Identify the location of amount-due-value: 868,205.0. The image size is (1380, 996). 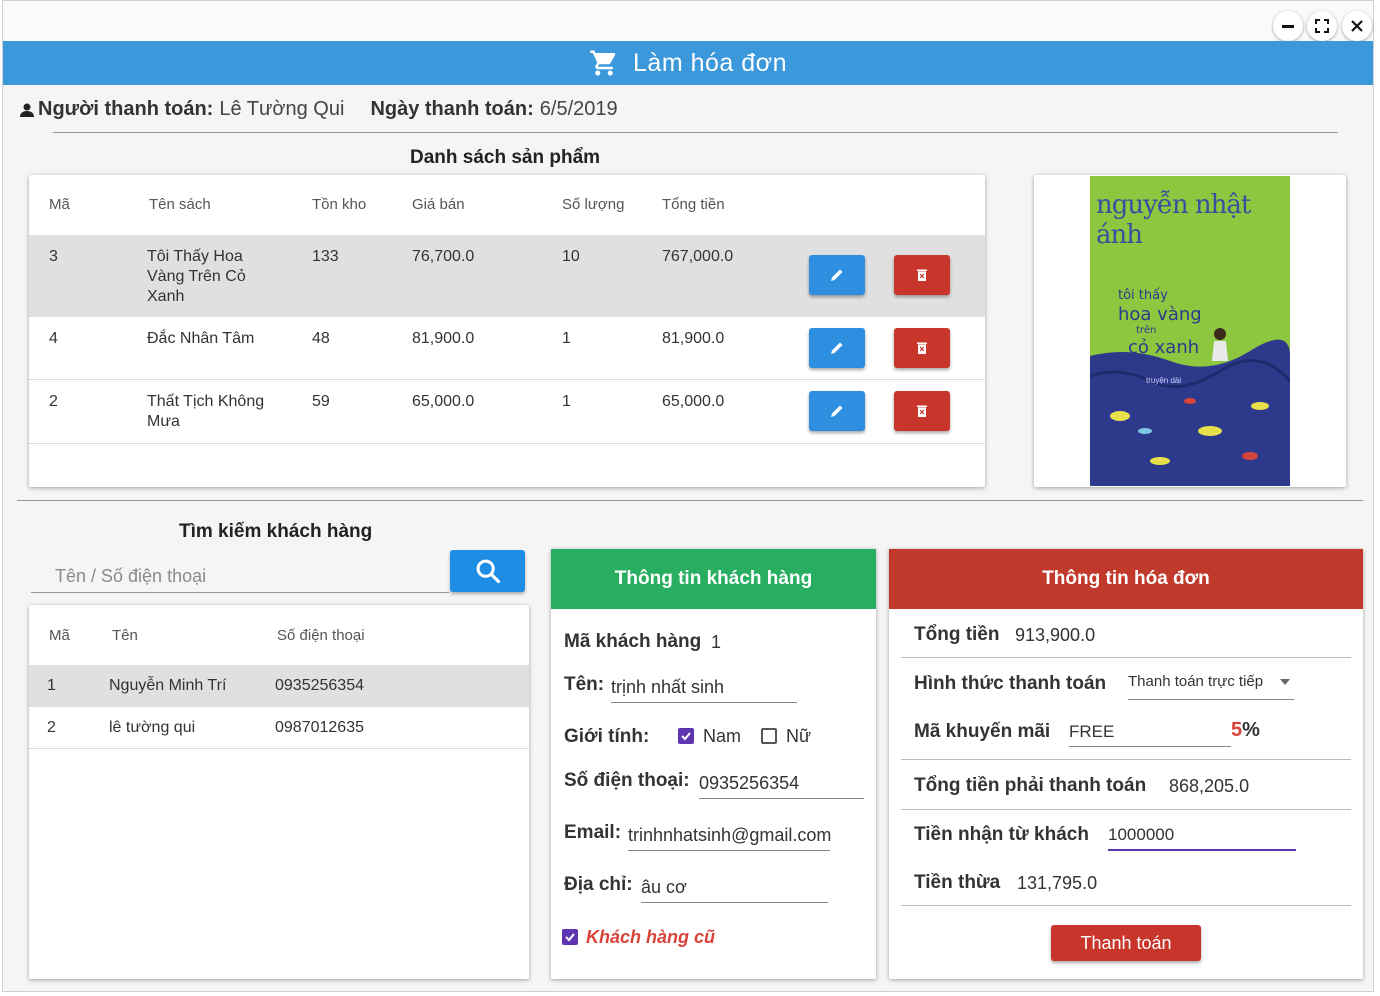
(1209, 786).